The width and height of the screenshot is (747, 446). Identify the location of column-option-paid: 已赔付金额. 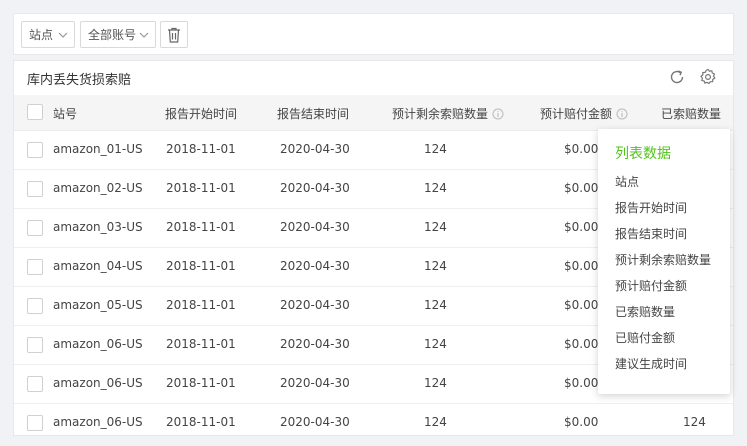
(645, 337).